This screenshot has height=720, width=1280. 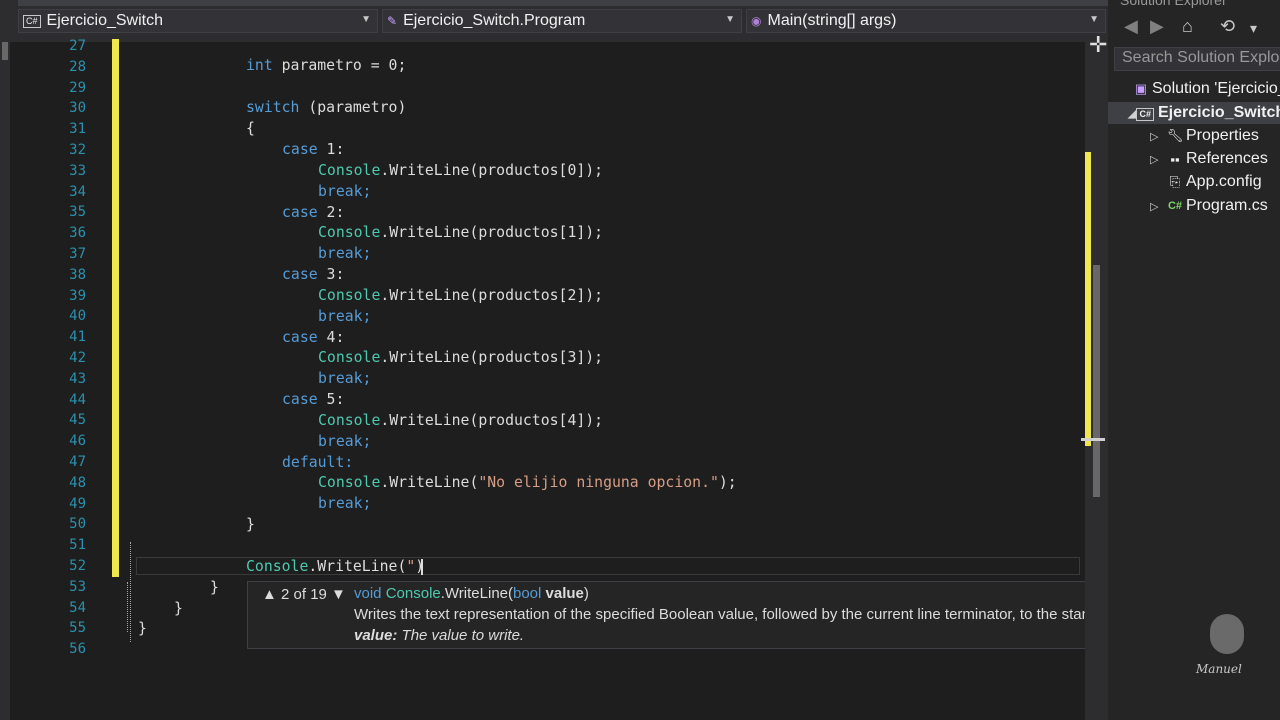 I want to click on margin-thumb, so click(x=5, y=51).